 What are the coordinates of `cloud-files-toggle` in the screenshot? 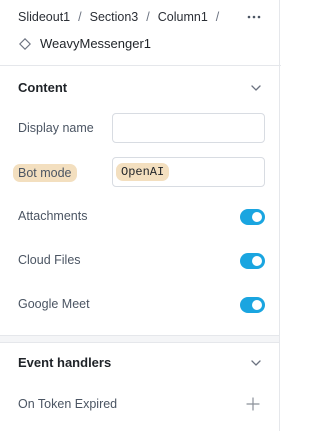 It's located at (252, 261).